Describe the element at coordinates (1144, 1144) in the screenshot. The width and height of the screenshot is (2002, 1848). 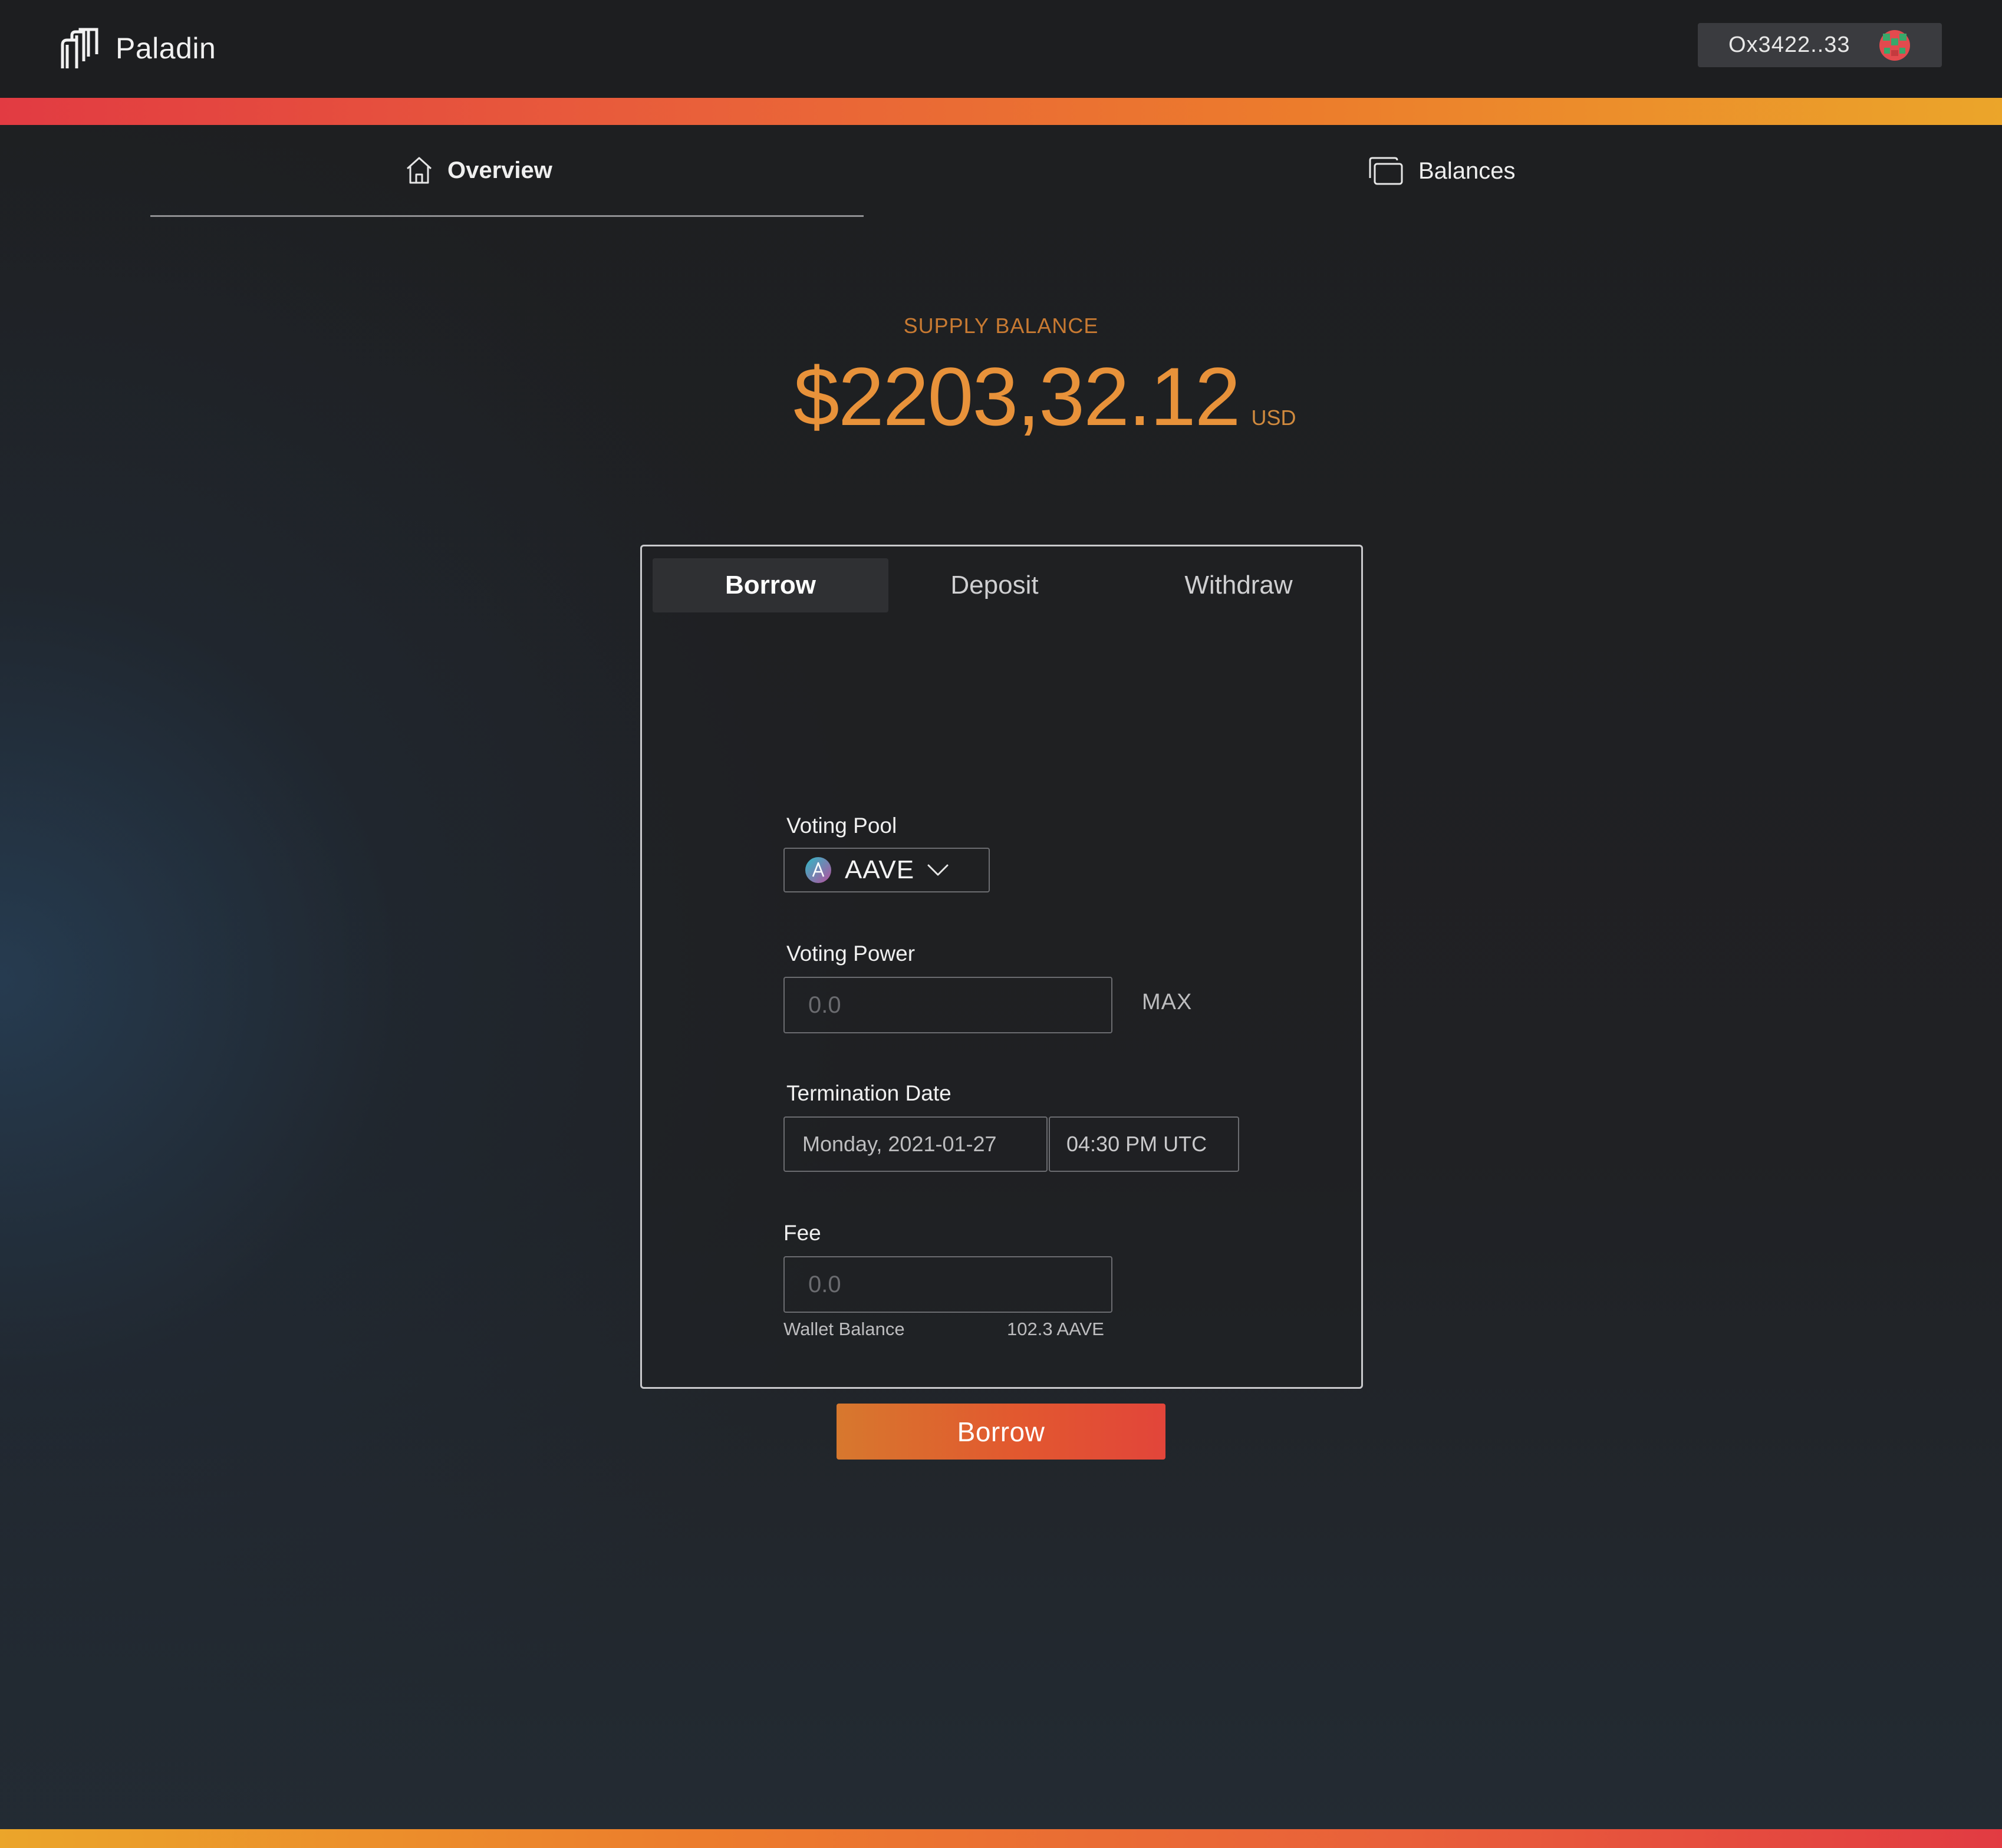
I see `termination-time-input` at that location.